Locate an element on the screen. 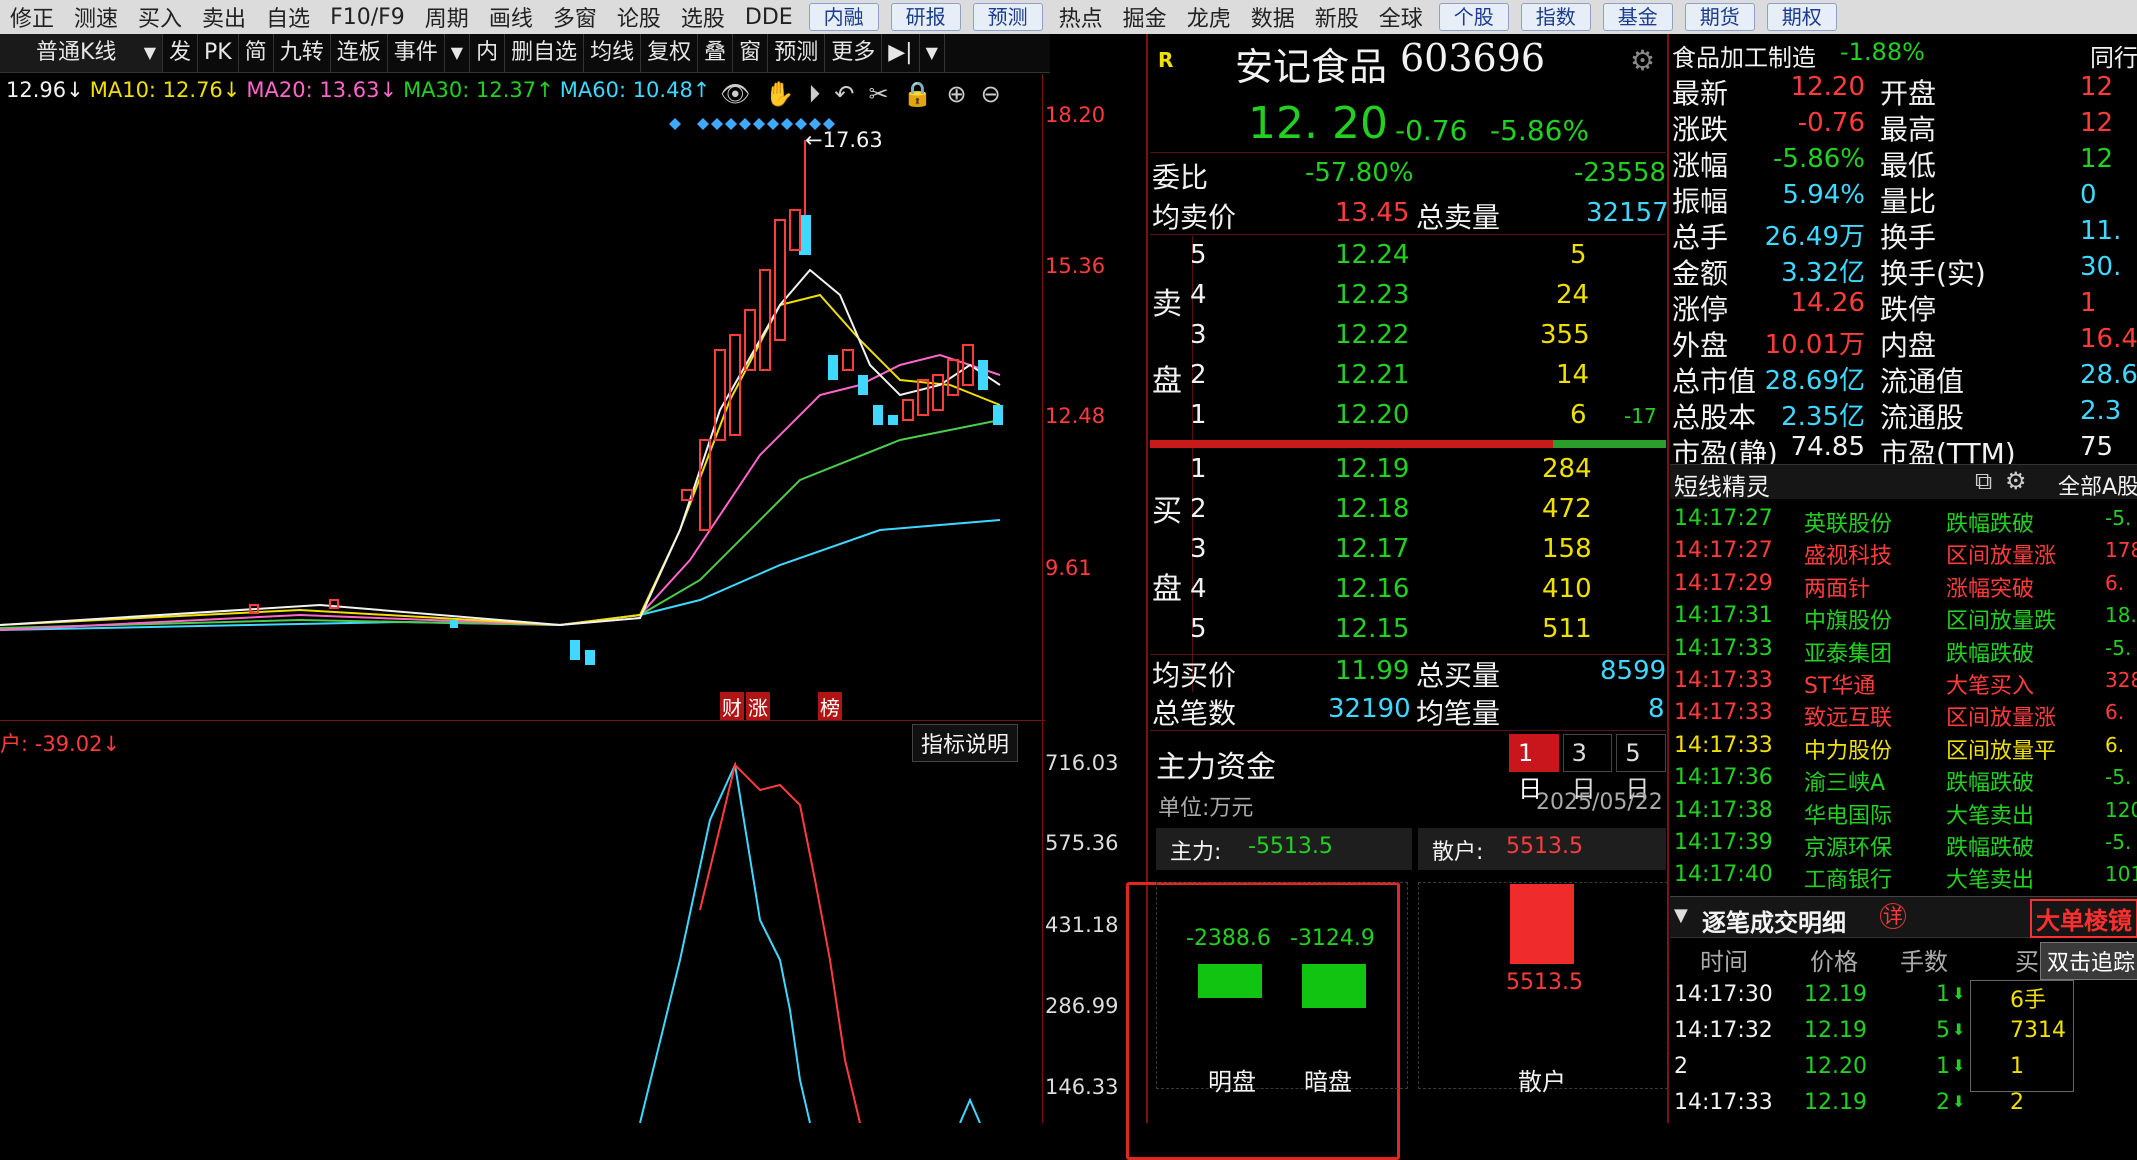 The height and width of the screenshot is (1160, 2137). menu-item-data: 数据 is located at coordinates (1273, 17).